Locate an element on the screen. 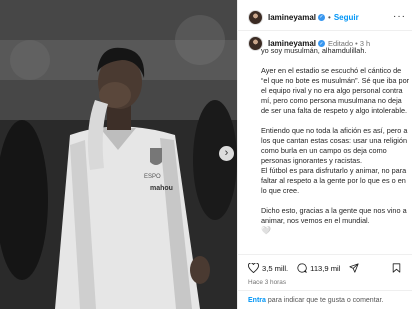 The image size is (412, 309). comment-action: 113,9 mil is located at coordinates (318, 268).